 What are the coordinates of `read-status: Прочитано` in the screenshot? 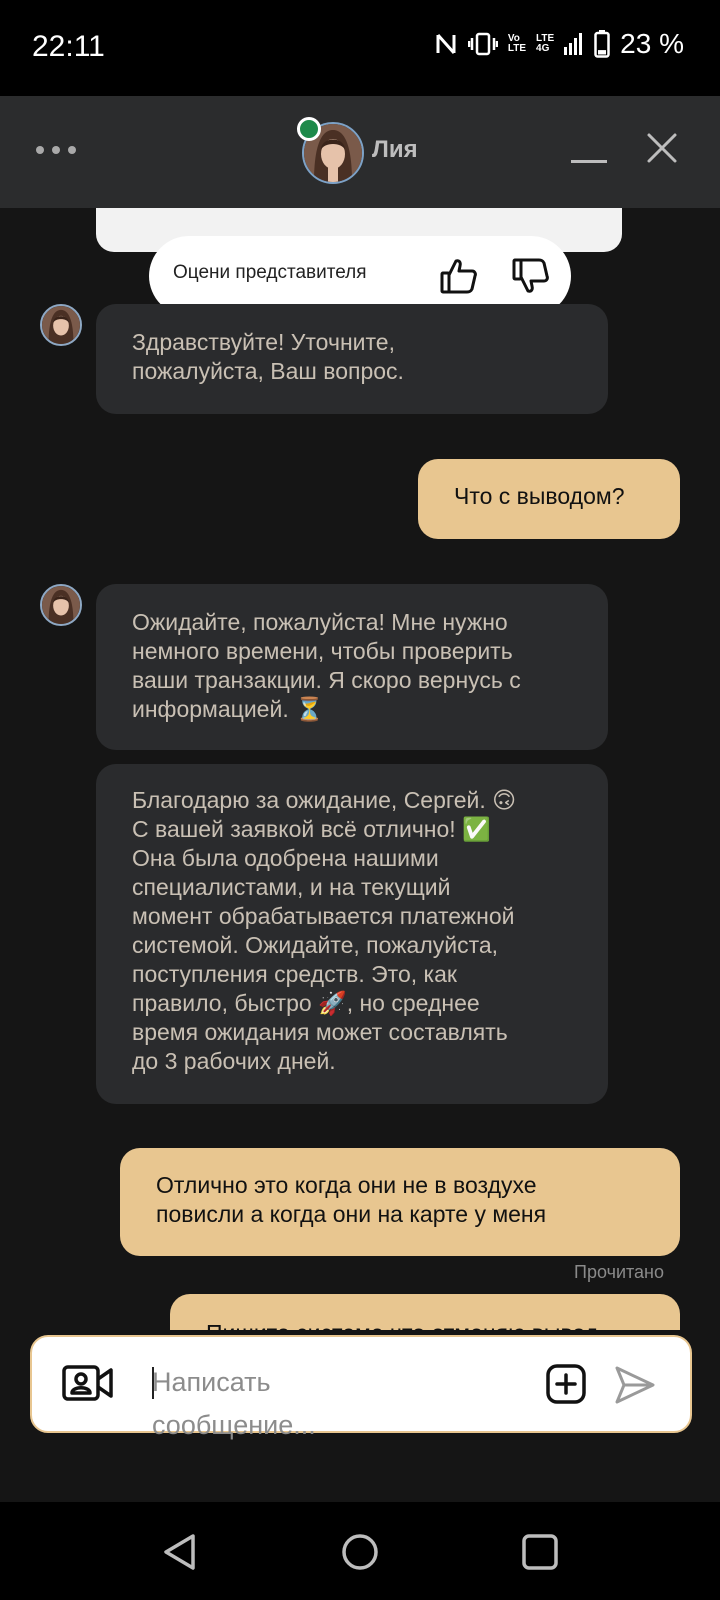 It's located at (619, 1272).